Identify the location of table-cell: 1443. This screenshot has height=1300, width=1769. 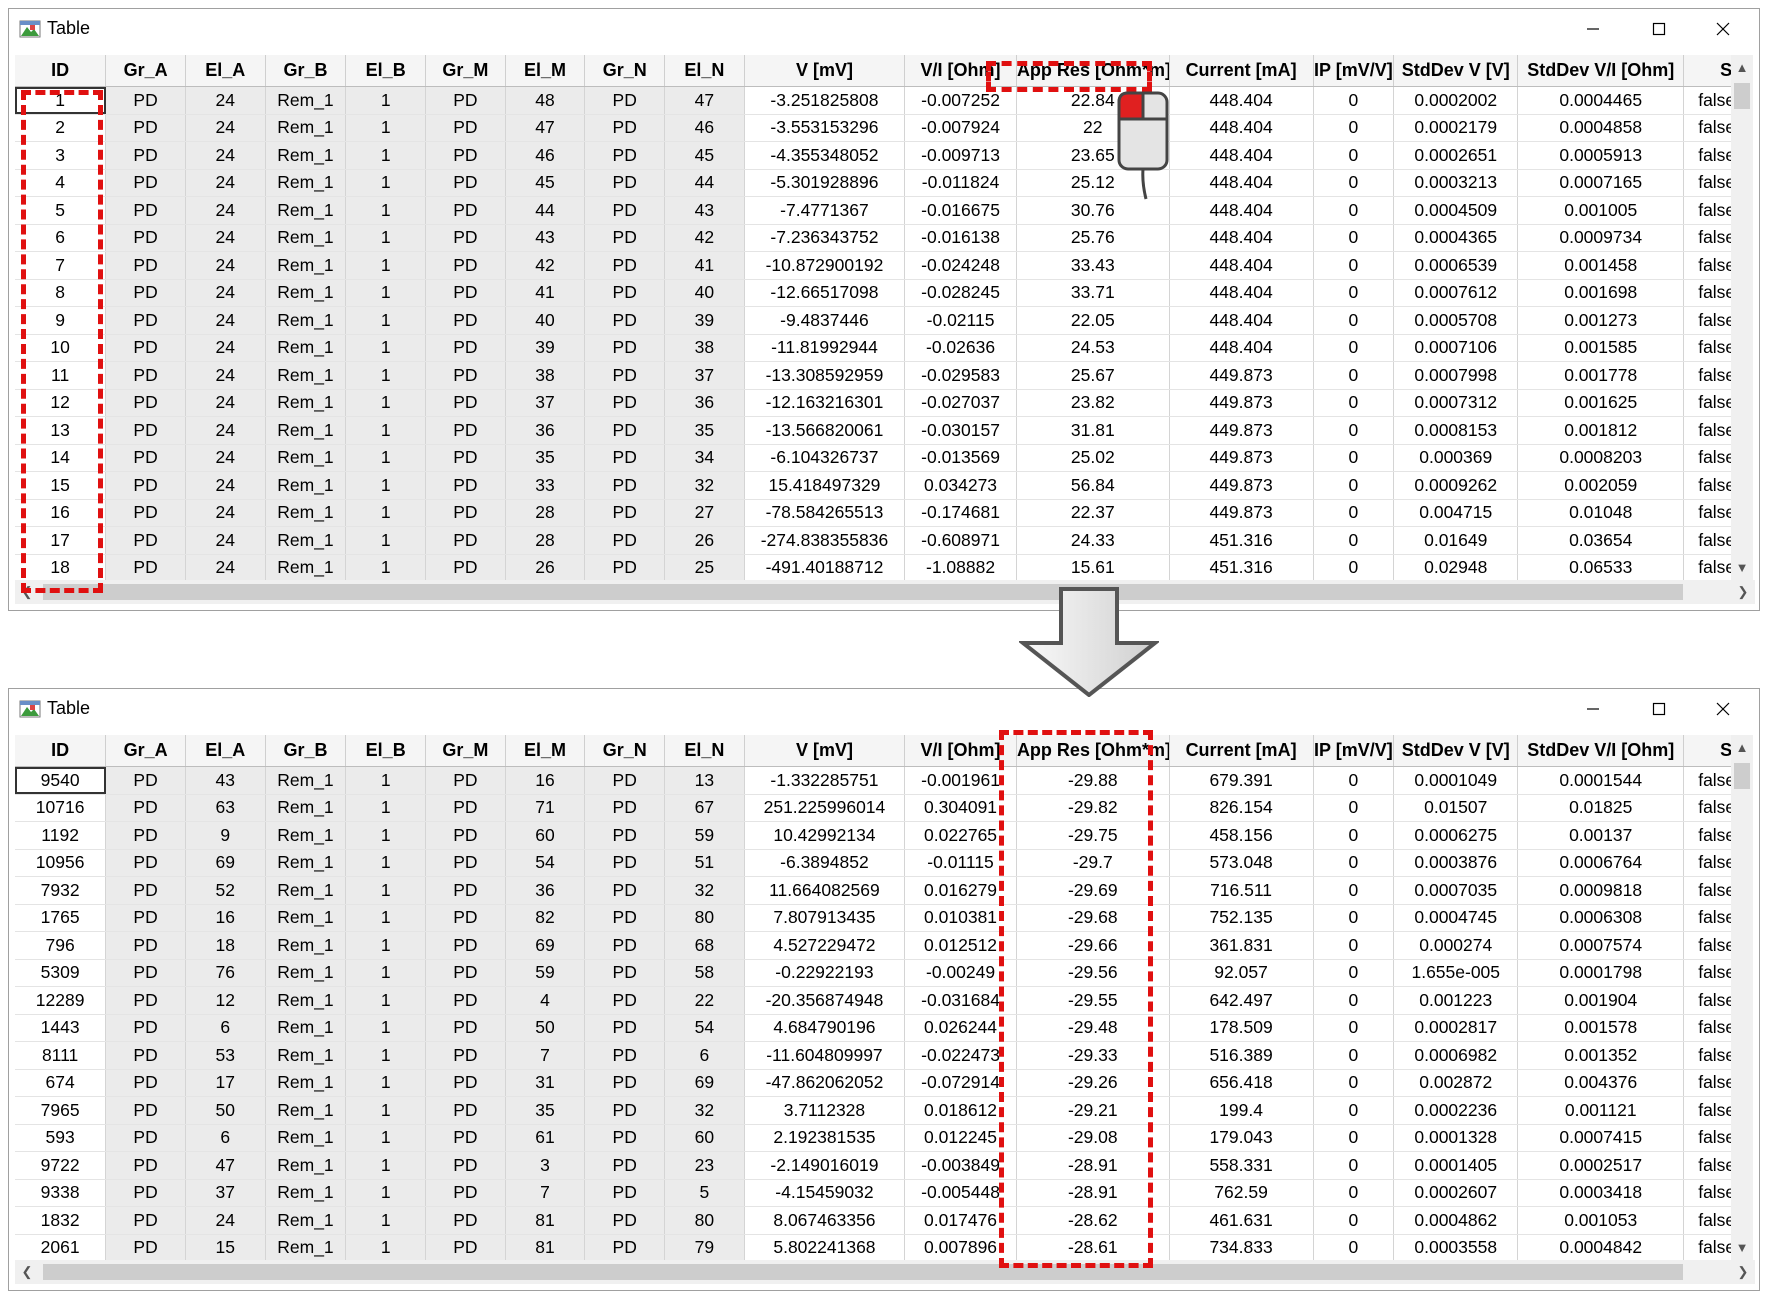
(61, 1028).